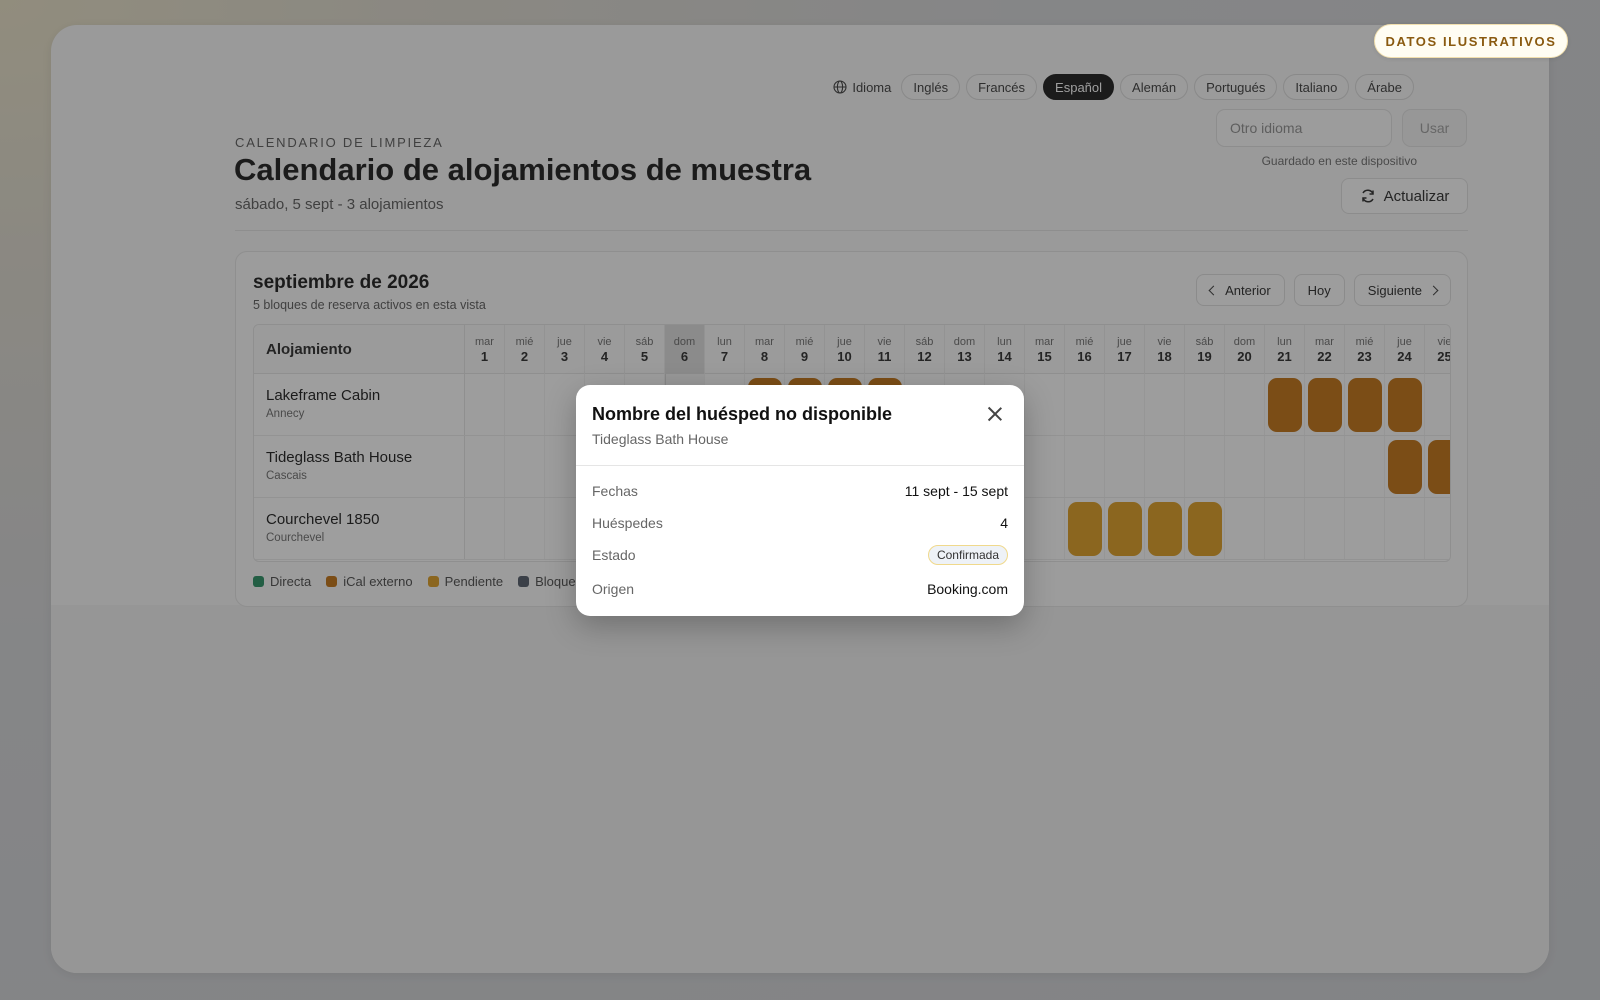 The height and width of the screenshot is (1000, 1600). I want to click on status-badge: Confirmada, so click(967, 555).